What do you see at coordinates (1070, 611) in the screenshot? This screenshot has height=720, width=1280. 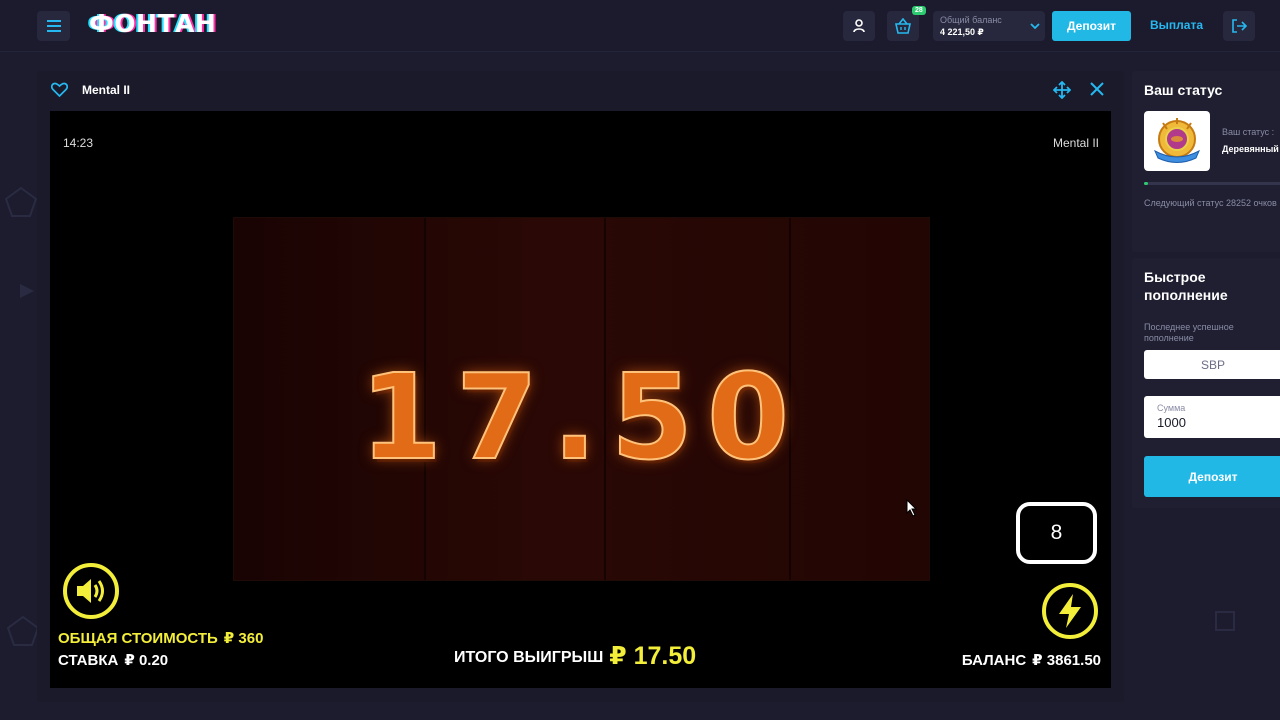 I see `lightning-icon` at bounding box center [1070, 611].